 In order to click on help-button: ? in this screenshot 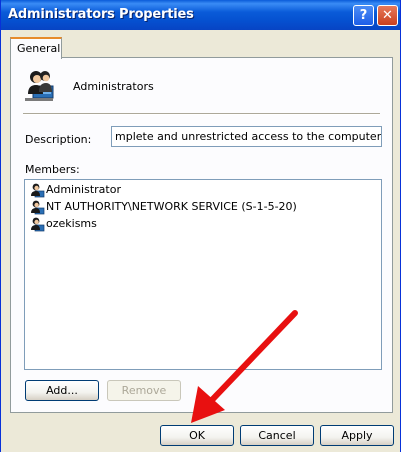, I will do `click(363, 15)`.